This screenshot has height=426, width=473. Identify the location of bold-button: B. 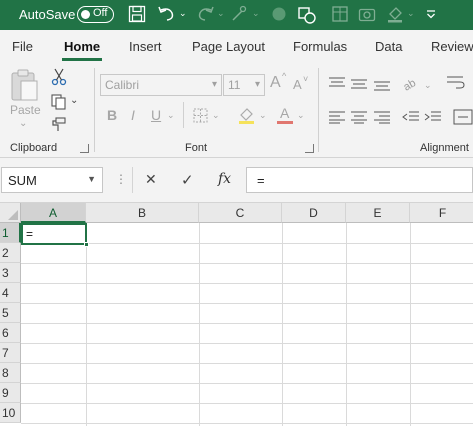
(112, 115).